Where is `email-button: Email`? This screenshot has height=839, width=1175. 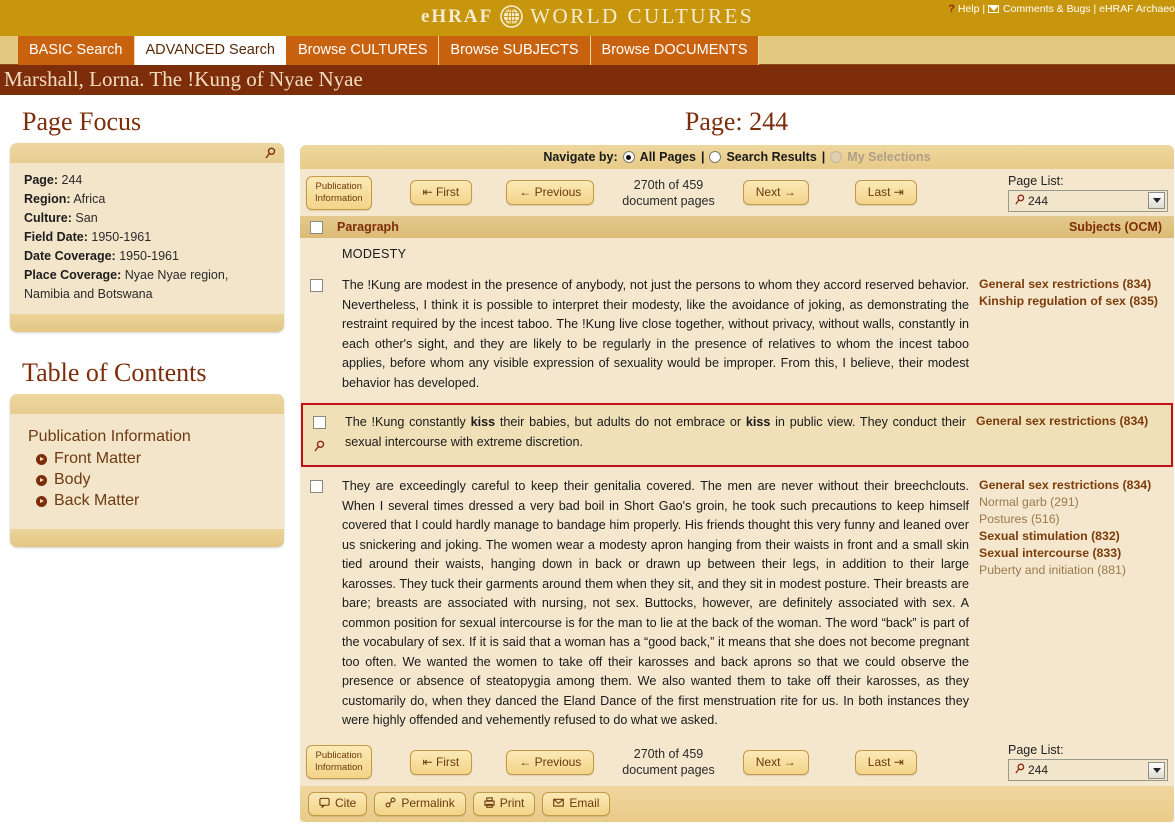 email-button: Email is located at coordinates (576, 803).